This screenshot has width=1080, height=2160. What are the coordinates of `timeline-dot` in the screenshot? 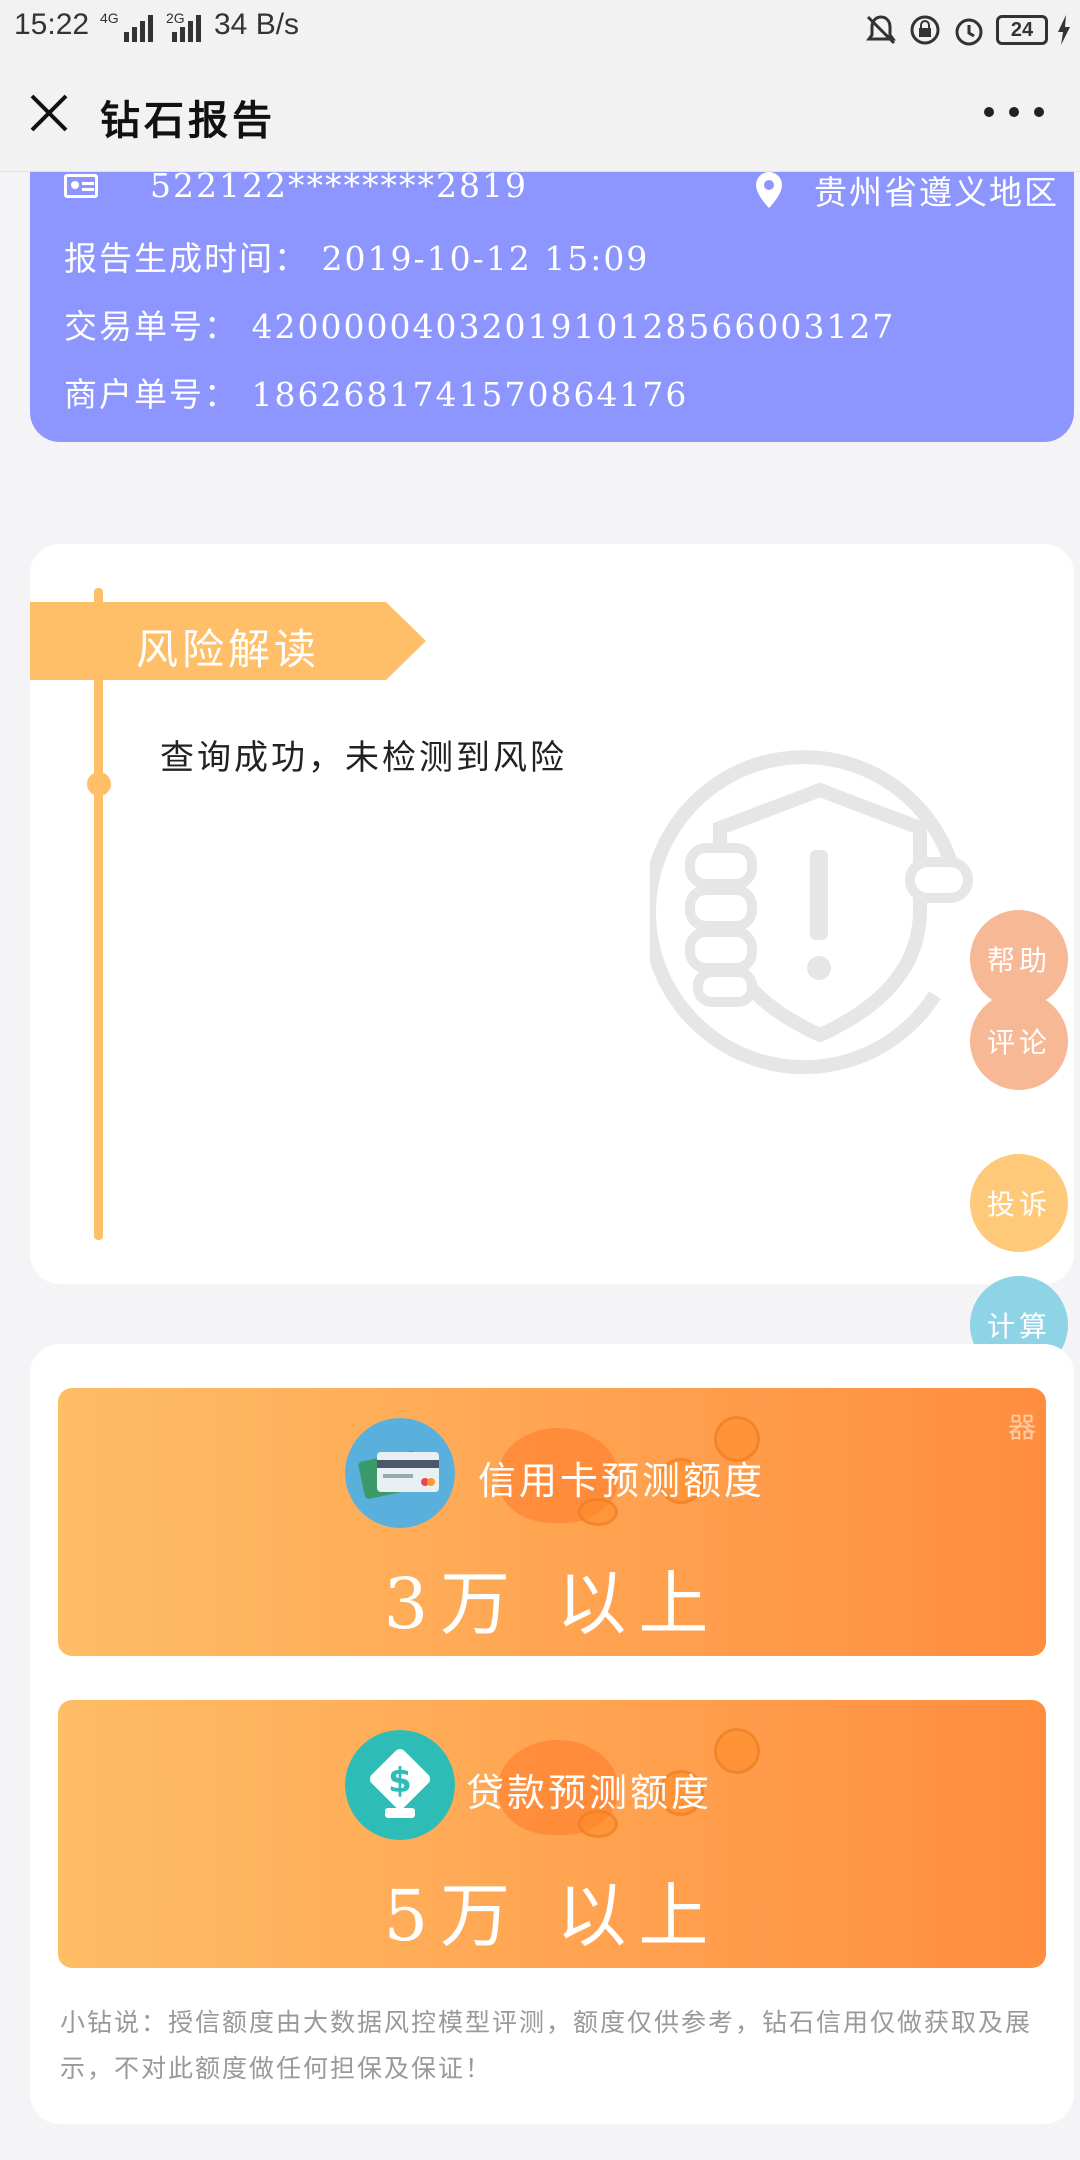 It's located at (99, 784).